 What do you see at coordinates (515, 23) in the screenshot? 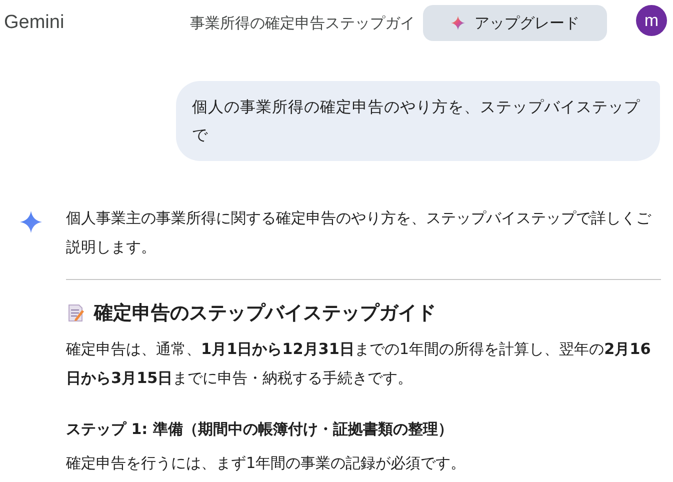
I see `upgrade-button: アップグレード` at bounding box center [515, 23].